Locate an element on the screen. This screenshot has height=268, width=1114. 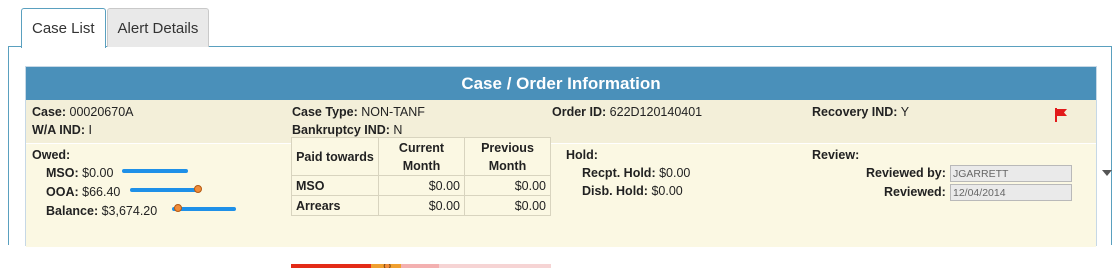
mso-slider is located at coordinates (155, 171).